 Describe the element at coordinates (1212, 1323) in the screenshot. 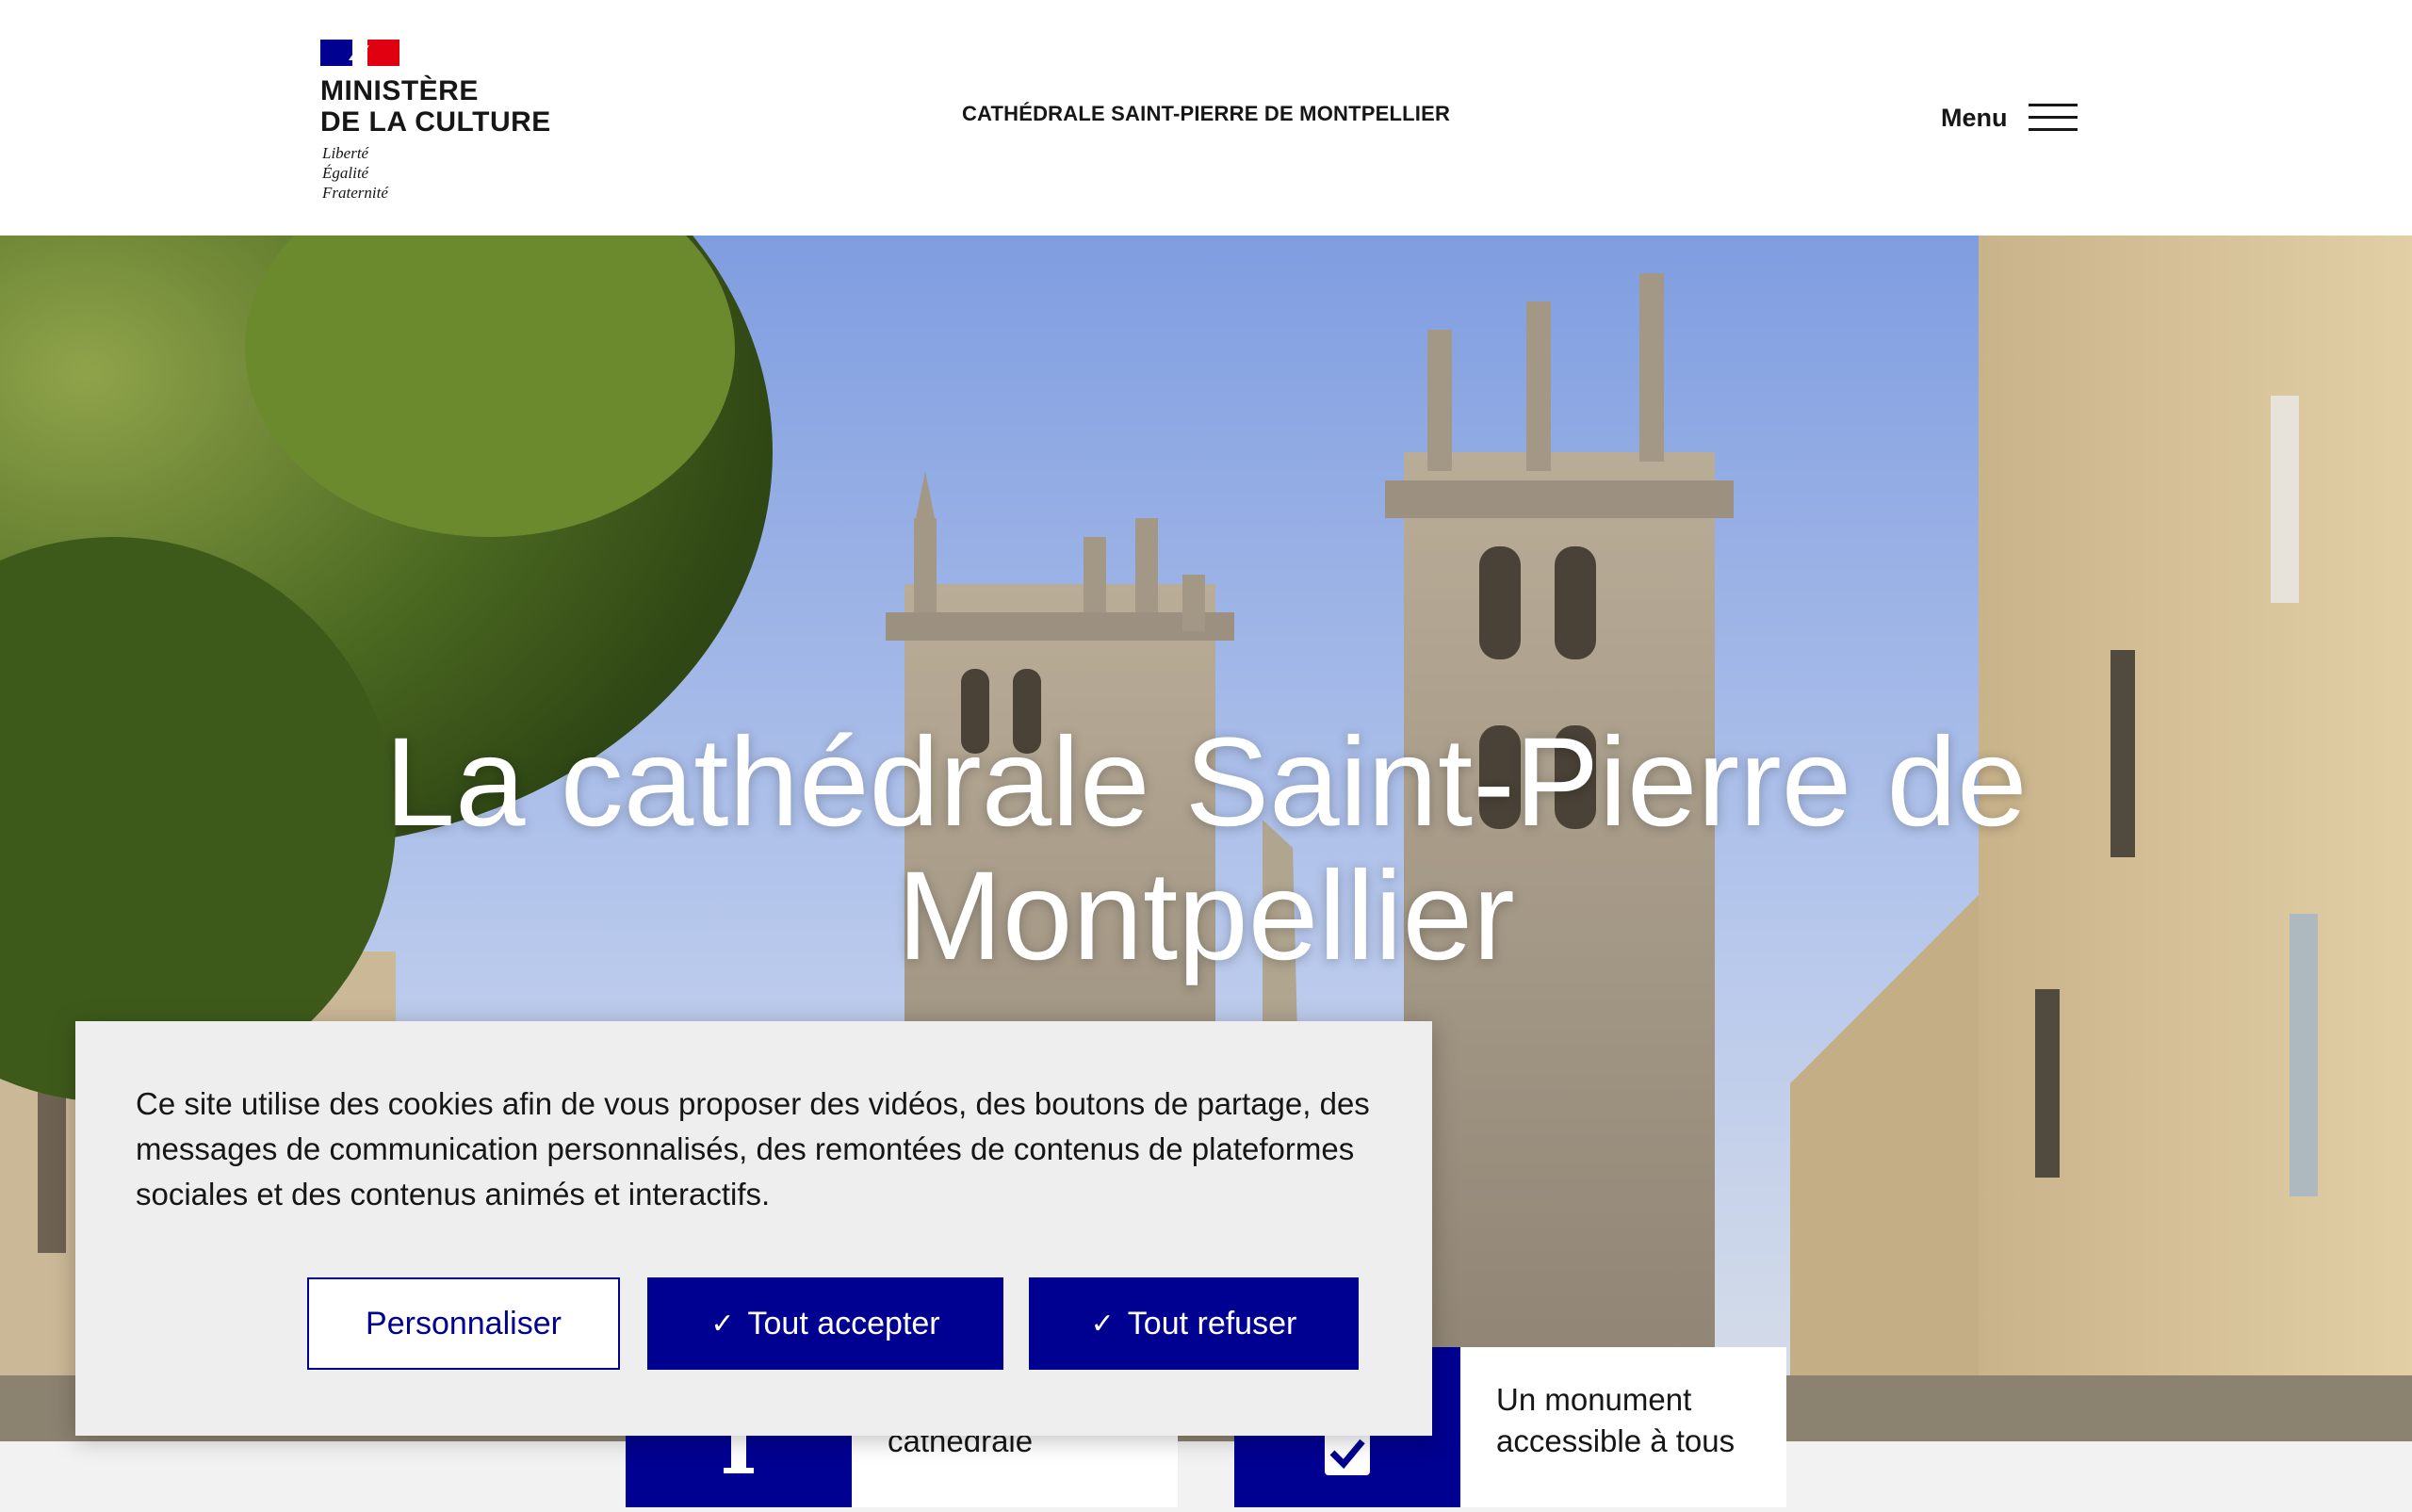

I see `refuse-label: Tout refuser` at that location.